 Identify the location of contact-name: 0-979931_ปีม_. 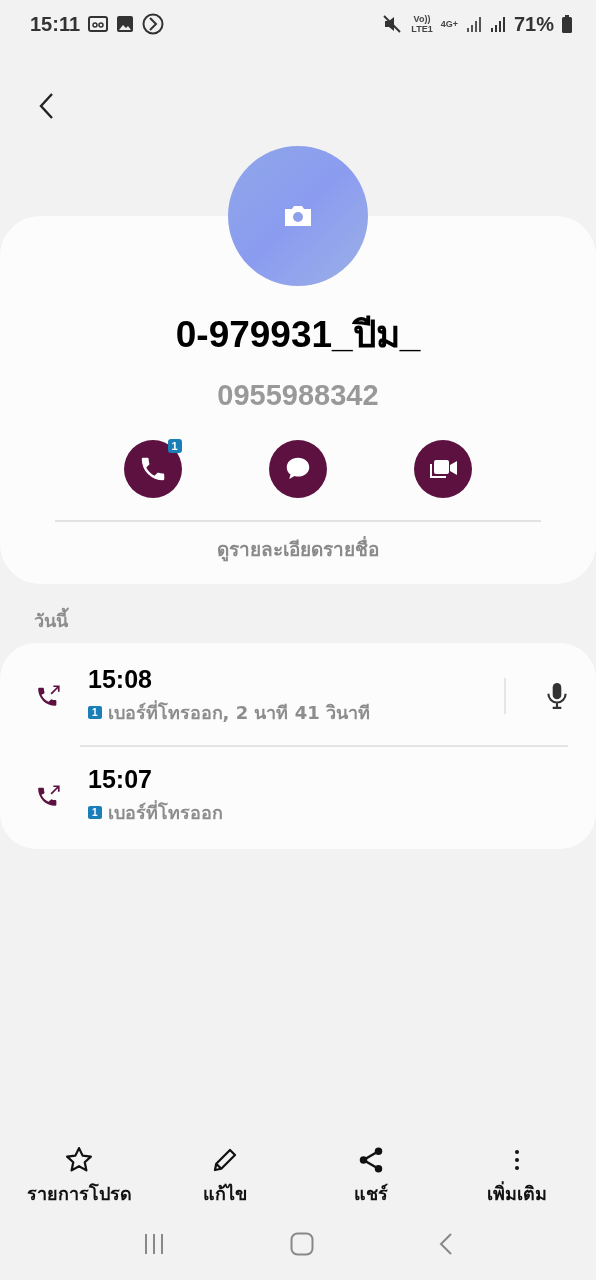
(298, 335).